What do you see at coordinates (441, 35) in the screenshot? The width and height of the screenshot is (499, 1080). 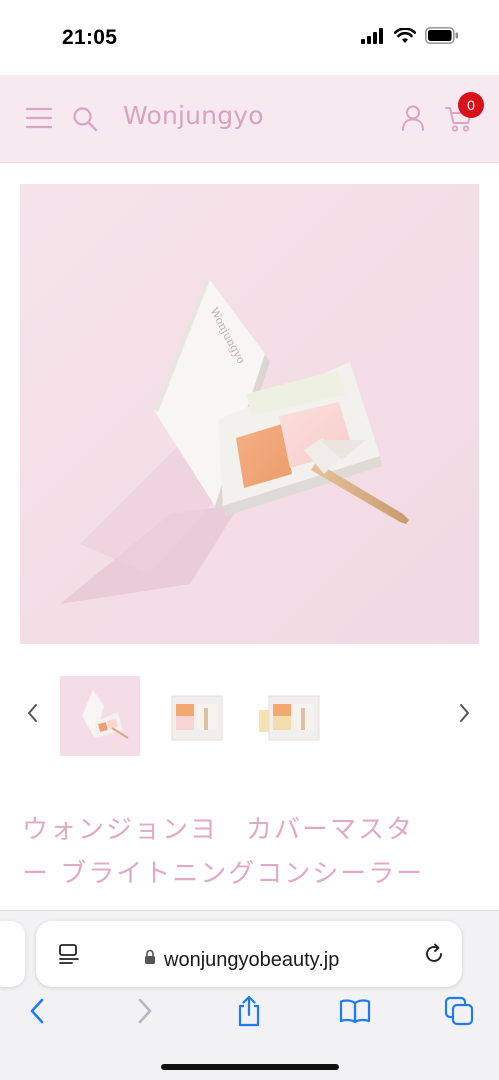 I see `battery-icon` at bounding box center [441, 35].